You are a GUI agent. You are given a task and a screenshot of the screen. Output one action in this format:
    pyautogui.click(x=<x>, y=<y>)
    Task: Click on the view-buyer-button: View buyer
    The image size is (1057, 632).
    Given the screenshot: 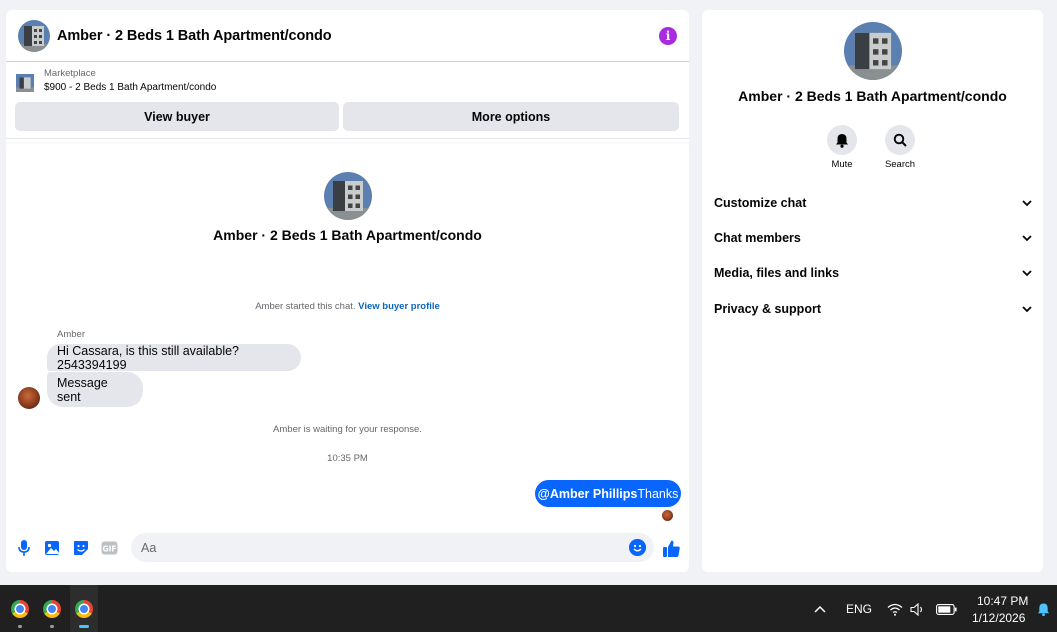 What is the action you would take?
    pyautogui.click(x=177, y=116)
    